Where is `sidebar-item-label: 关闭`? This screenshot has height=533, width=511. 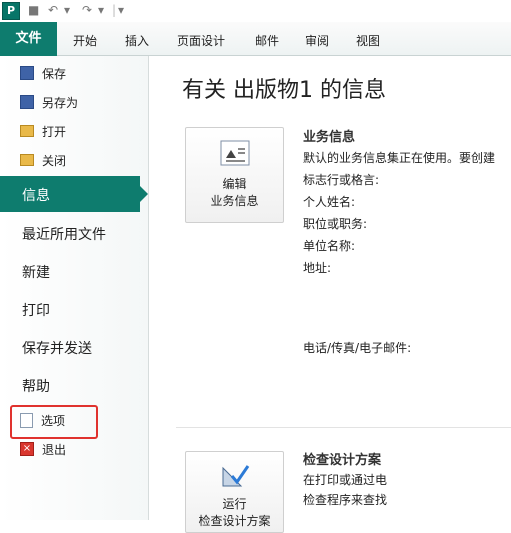 sidebar-item-label: 关闭 is located at coordinates (54, 160).